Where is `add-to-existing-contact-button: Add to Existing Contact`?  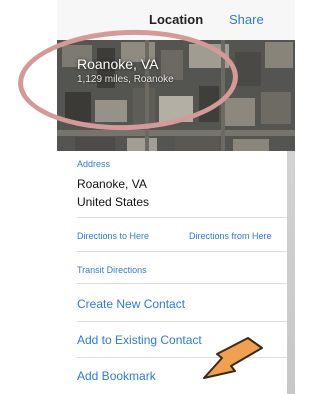 add-to-existing-contact-button: Add to Existing Contact is located at coordinates (139, 340).